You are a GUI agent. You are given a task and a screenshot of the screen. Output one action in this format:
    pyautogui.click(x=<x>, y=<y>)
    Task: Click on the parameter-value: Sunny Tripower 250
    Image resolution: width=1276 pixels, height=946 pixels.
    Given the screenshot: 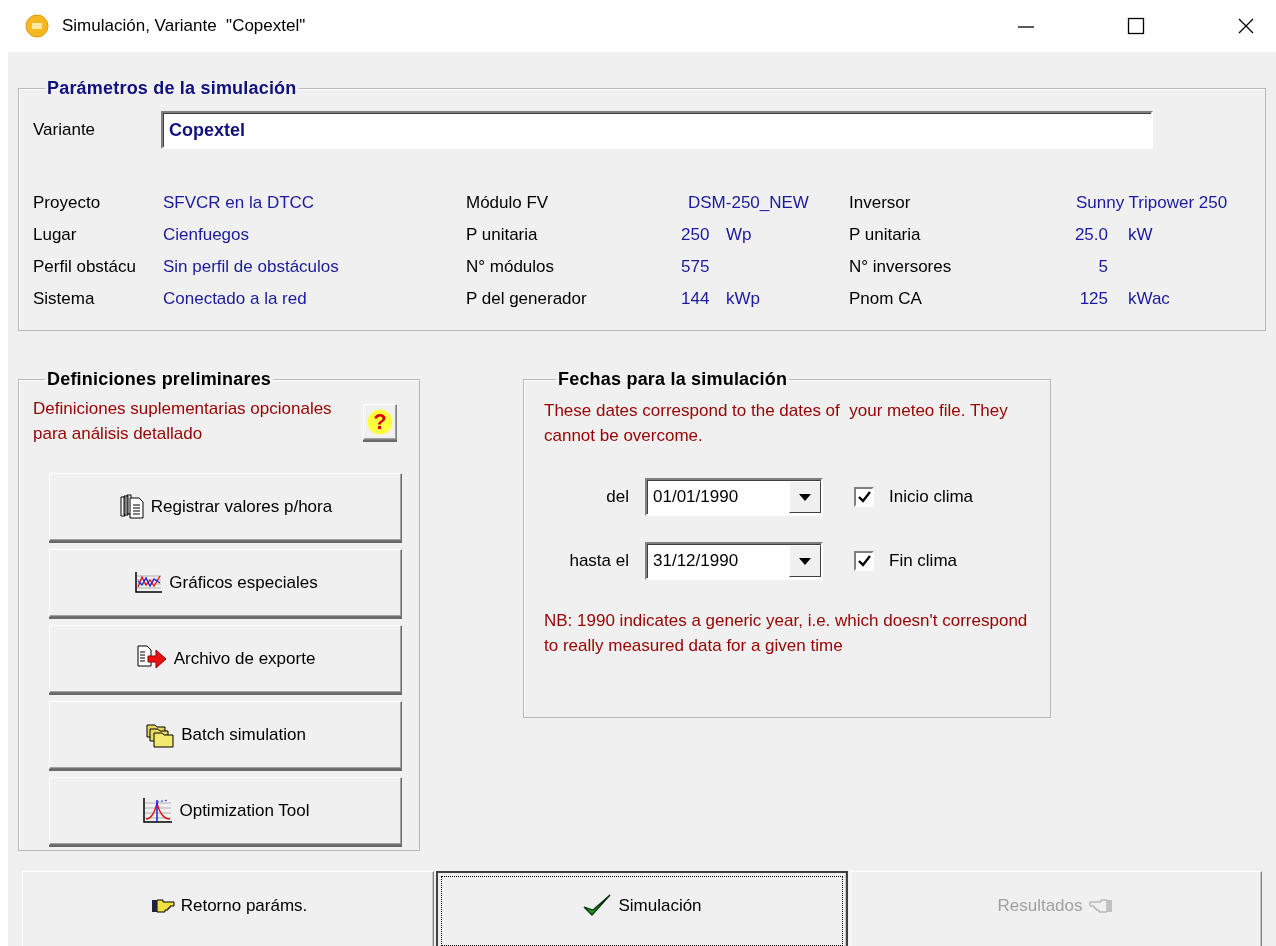 What is the action you would take?
    pyautogui.click(x=1152, y=203)
    